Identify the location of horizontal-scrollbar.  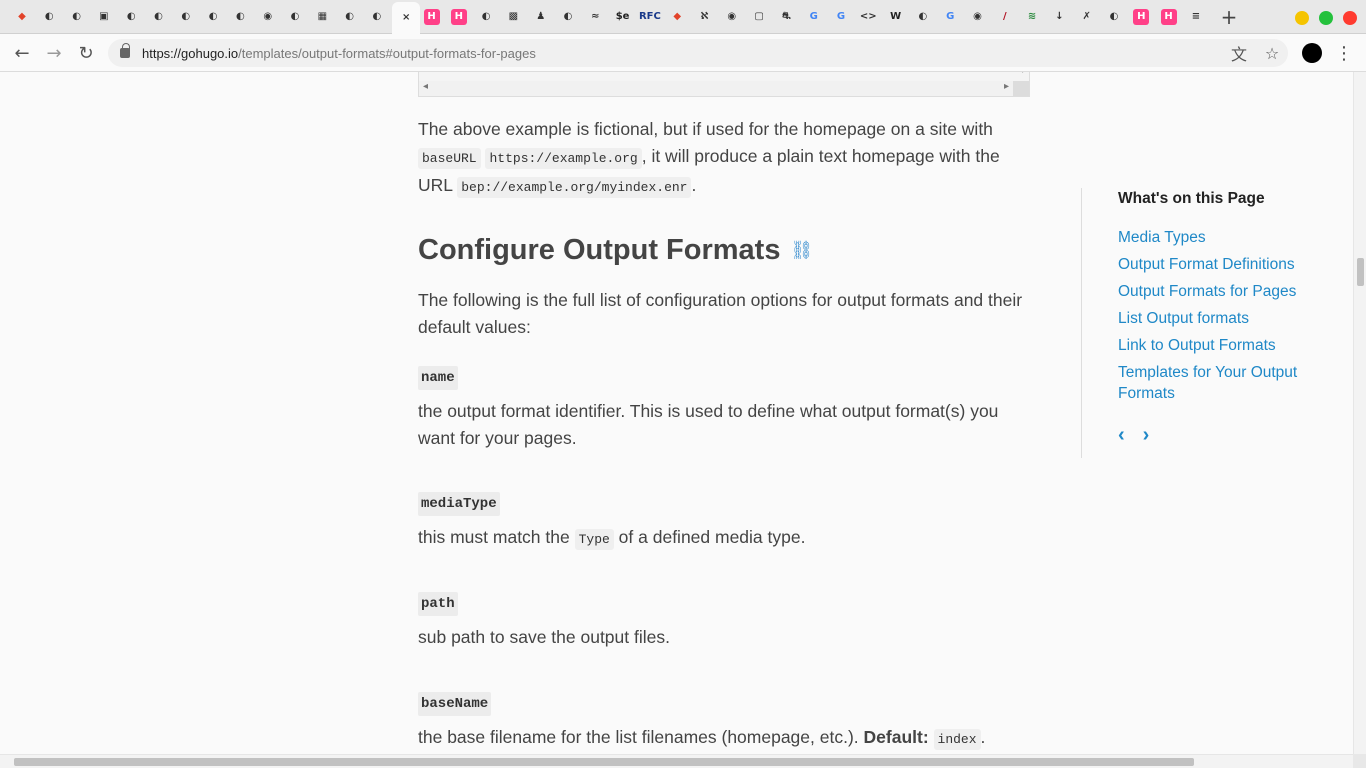
(676, 761).